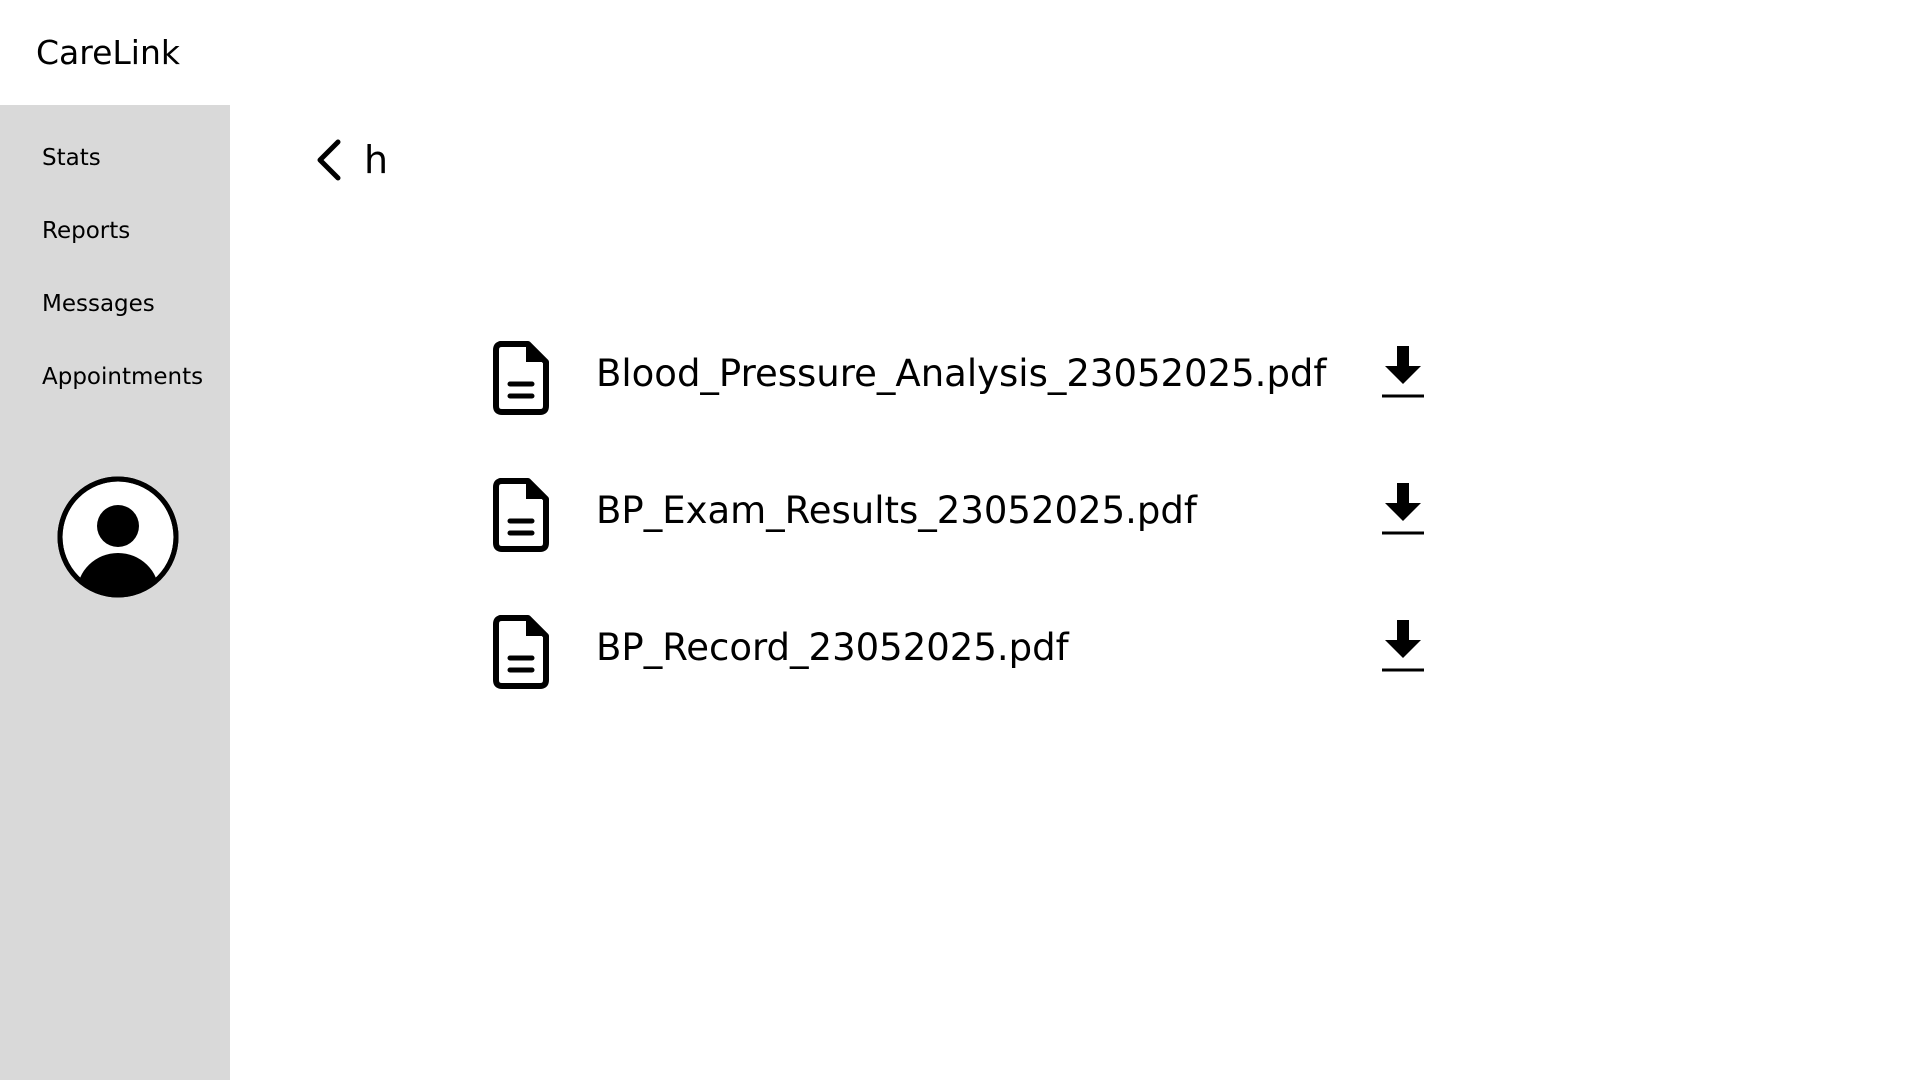  I want to click on chevron-left-icon, so click(328, 160).